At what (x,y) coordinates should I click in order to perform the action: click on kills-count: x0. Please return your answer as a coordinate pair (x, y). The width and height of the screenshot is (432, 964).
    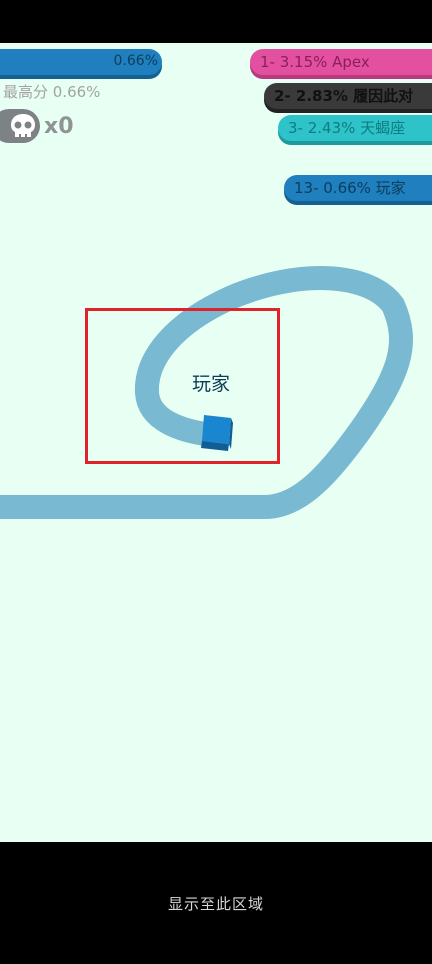
    Looking at the image, I should click on (59, 126).